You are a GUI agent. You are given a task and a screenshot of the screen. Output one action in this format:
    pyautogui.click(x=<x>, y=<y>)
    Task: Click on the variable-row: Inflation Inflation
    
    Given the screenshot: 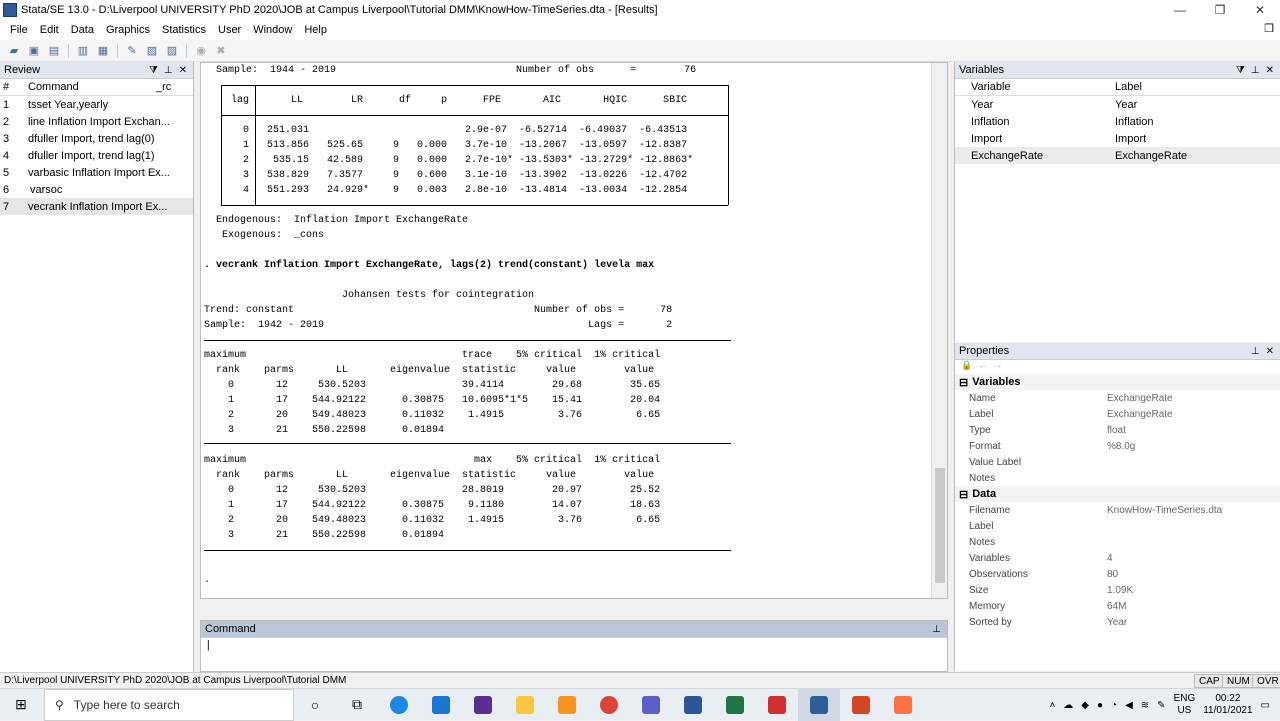 What is the action you would take?
    pyautogui.click(x=1117, y=121)
    